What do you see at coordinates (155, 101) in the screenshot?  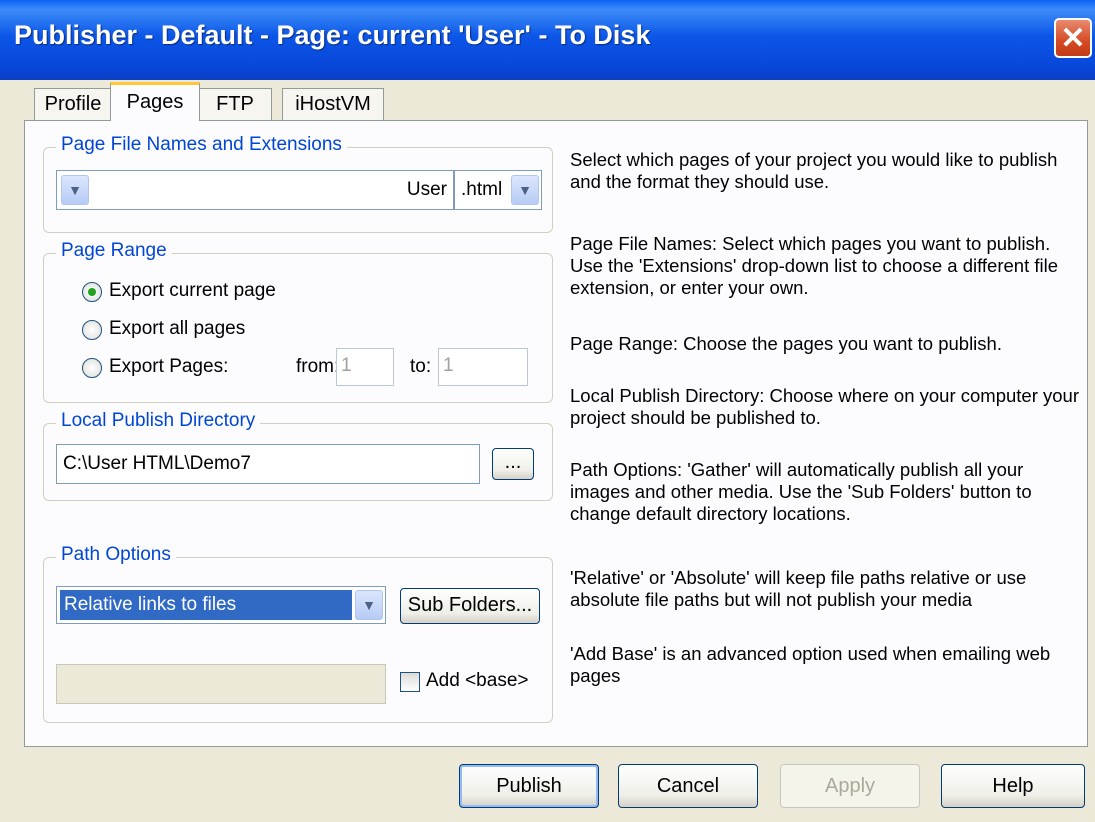 I see `tab-pages: Pages` at bounding box center [155, 101].